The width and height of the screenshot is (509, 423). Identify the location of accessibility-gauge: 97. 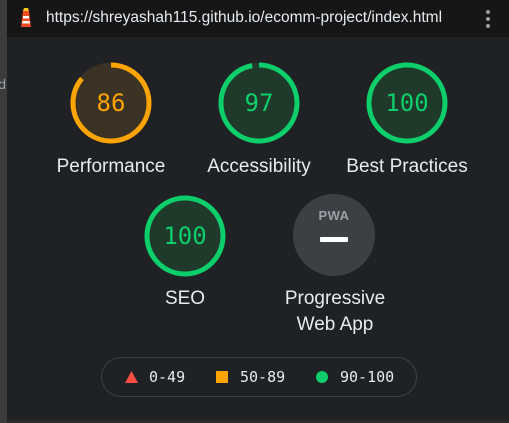
(259, 103).